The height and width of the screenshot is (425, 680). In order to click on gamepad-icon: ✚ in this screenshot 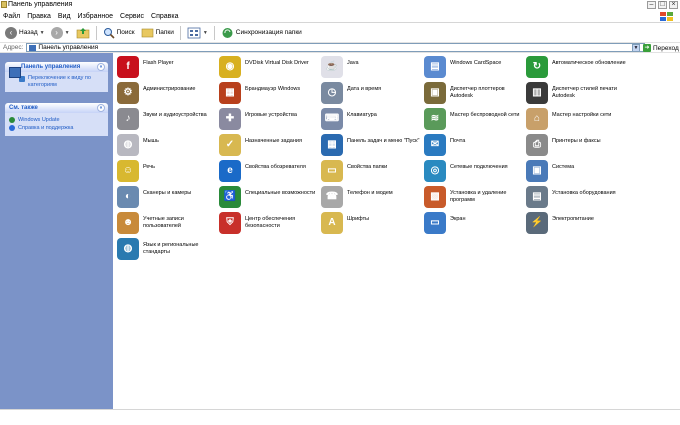, I will do `click(230, 119)`.